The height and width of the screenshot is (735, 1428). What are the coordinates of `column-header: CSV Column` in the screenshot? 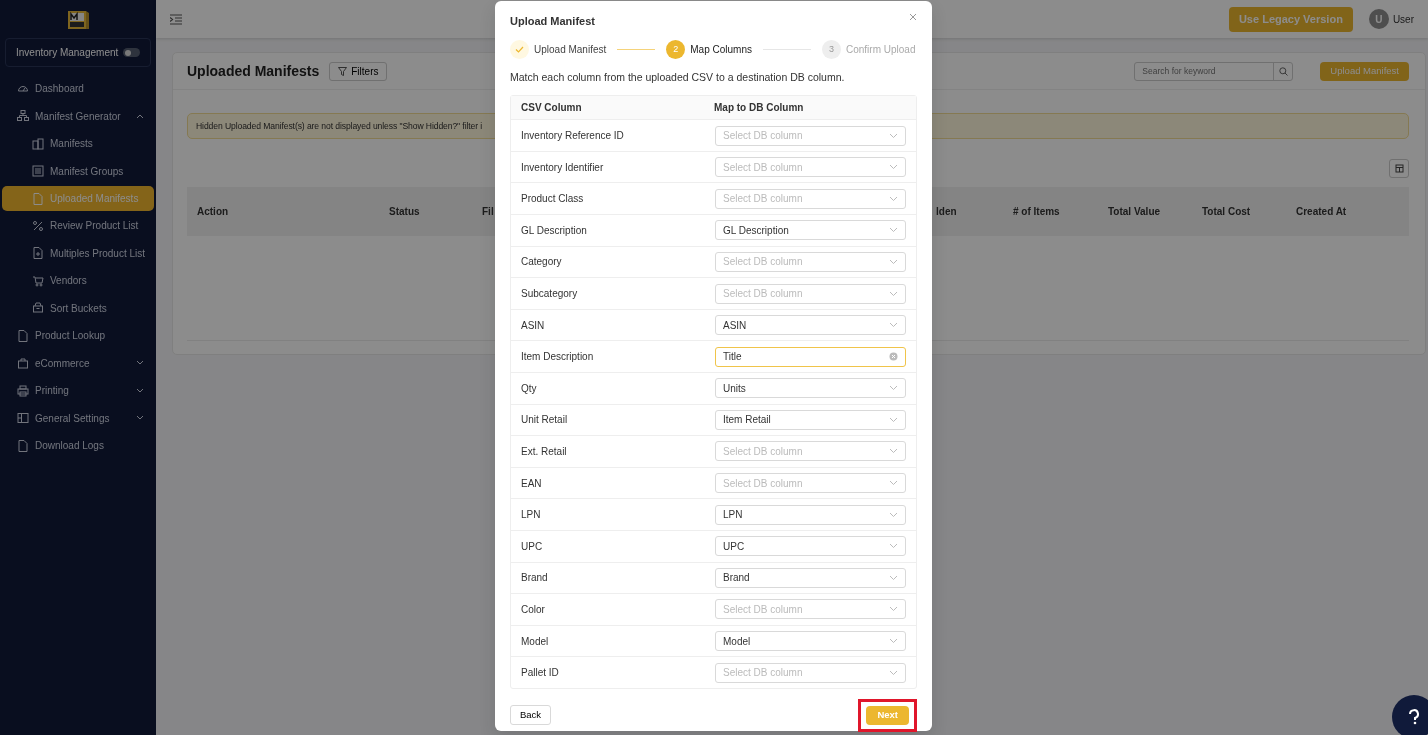 It's located at (551, 108).